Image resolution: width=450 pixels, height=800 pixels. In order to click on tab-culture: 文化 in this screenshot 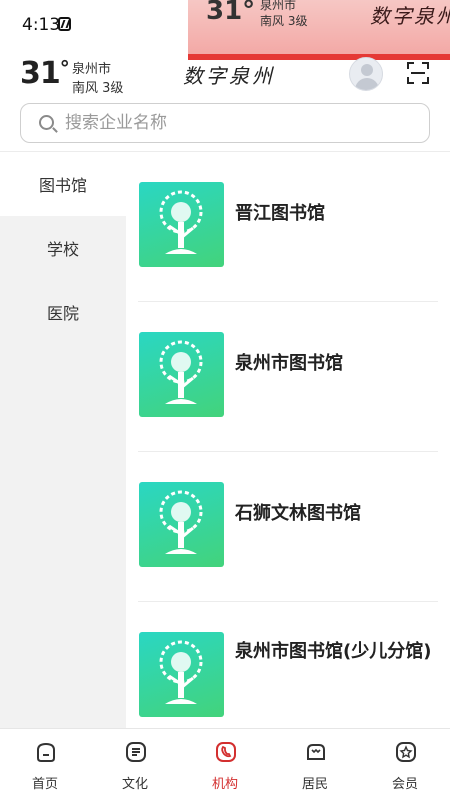, I will do `click(135, 764)`.